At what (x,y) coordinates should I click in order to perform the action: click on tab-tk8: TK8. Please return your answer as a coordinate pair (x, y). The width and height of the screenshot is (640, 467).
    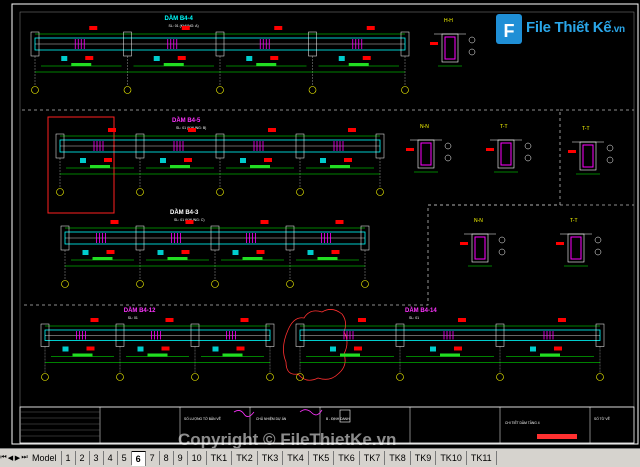
    Looking at the image, I should click on (398, 458).